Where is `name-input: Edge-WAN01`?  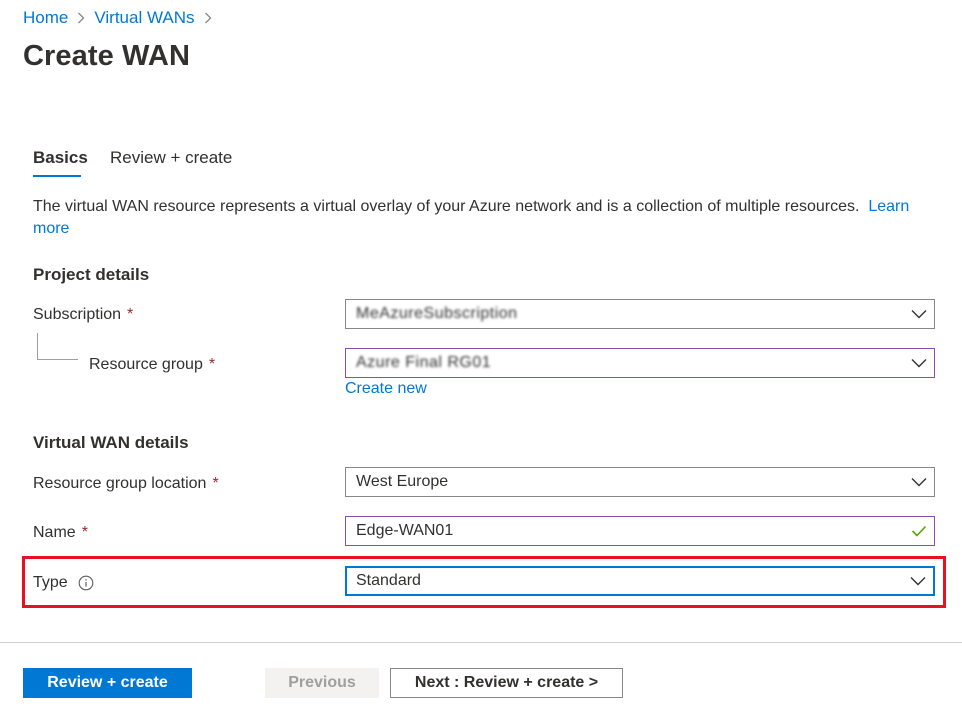
name-input: Edge-WAN01 is located at coordinates (640, 531).